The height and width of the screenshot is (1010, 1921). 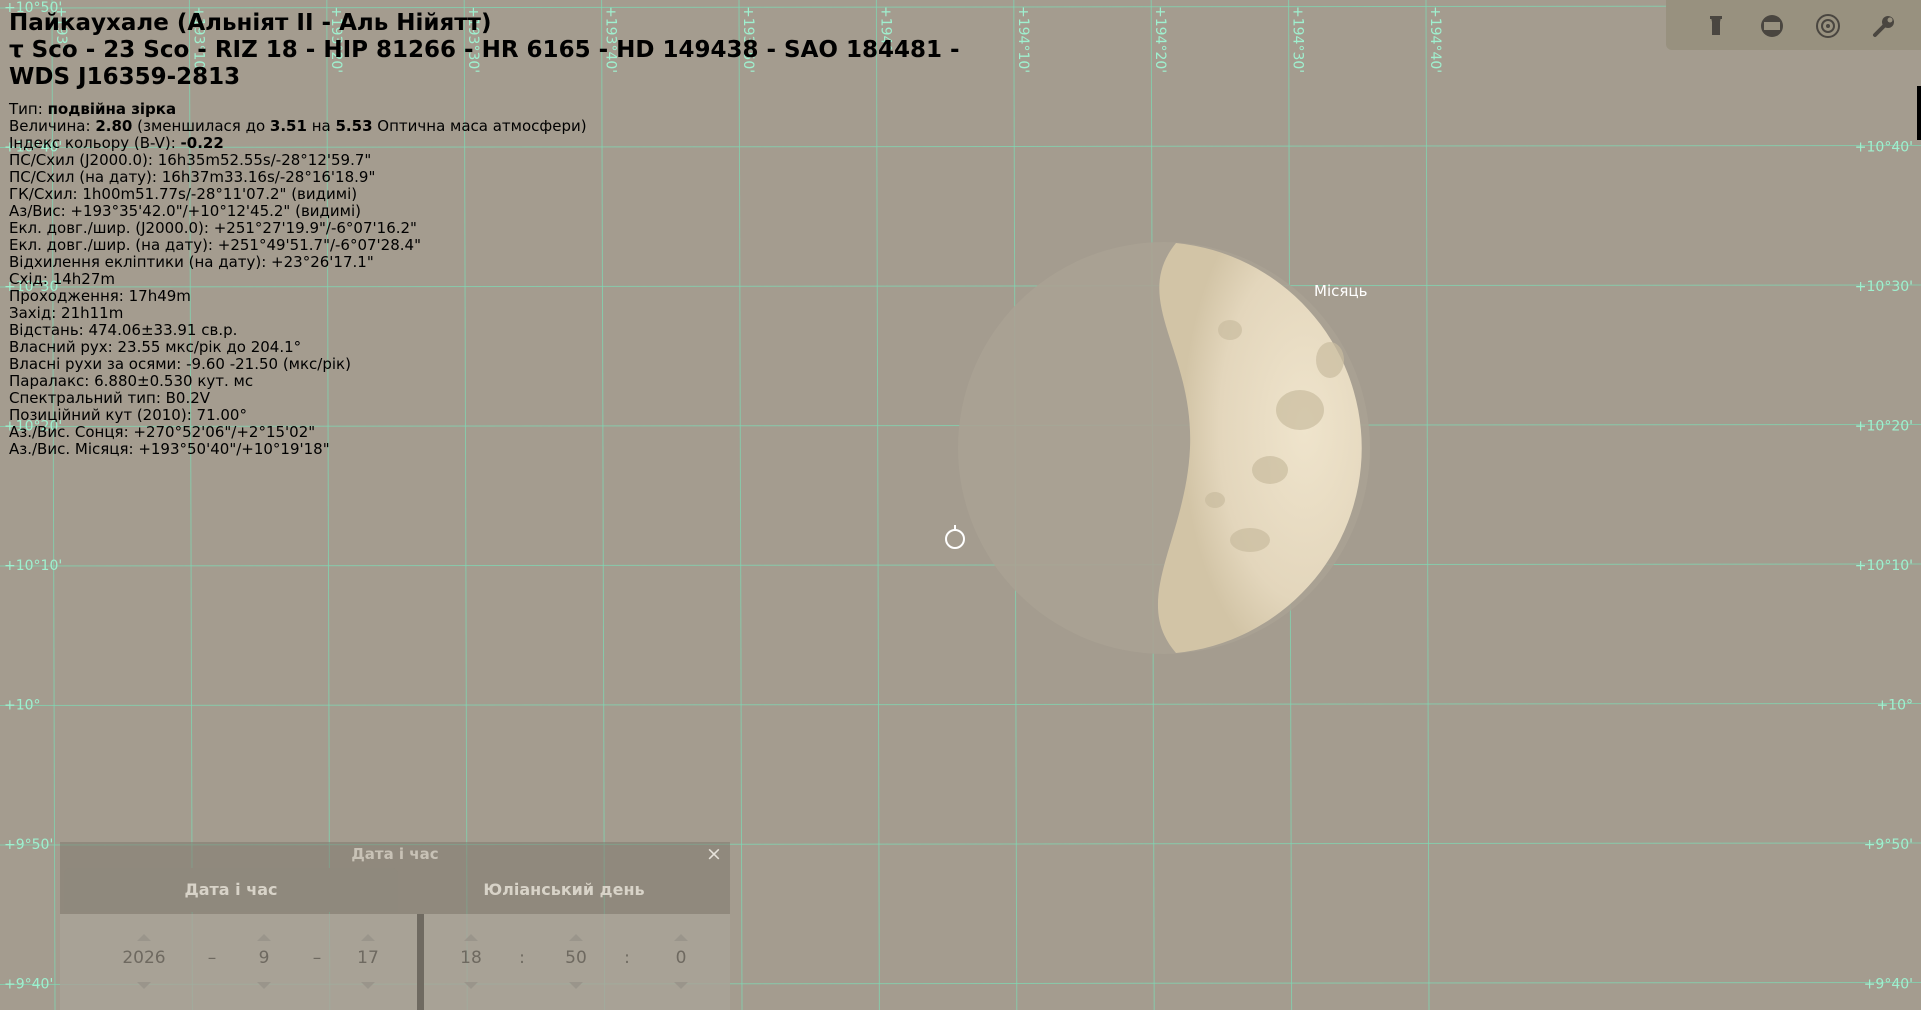 What do you see at coordinates (576, 937) in the screenshot?
I see `minute-up-arrow-icon` at bounding box center [576, 937].